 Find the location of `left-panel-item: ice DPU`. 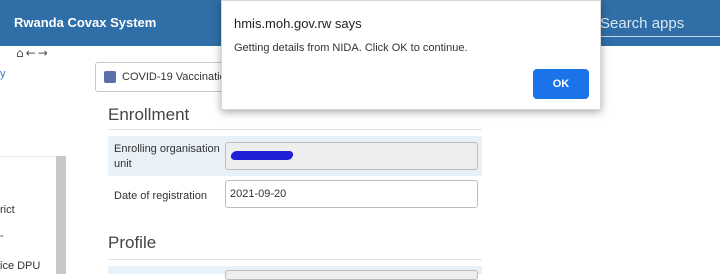

left-panel-item: ice DPU is located at coordinates (20, 266).